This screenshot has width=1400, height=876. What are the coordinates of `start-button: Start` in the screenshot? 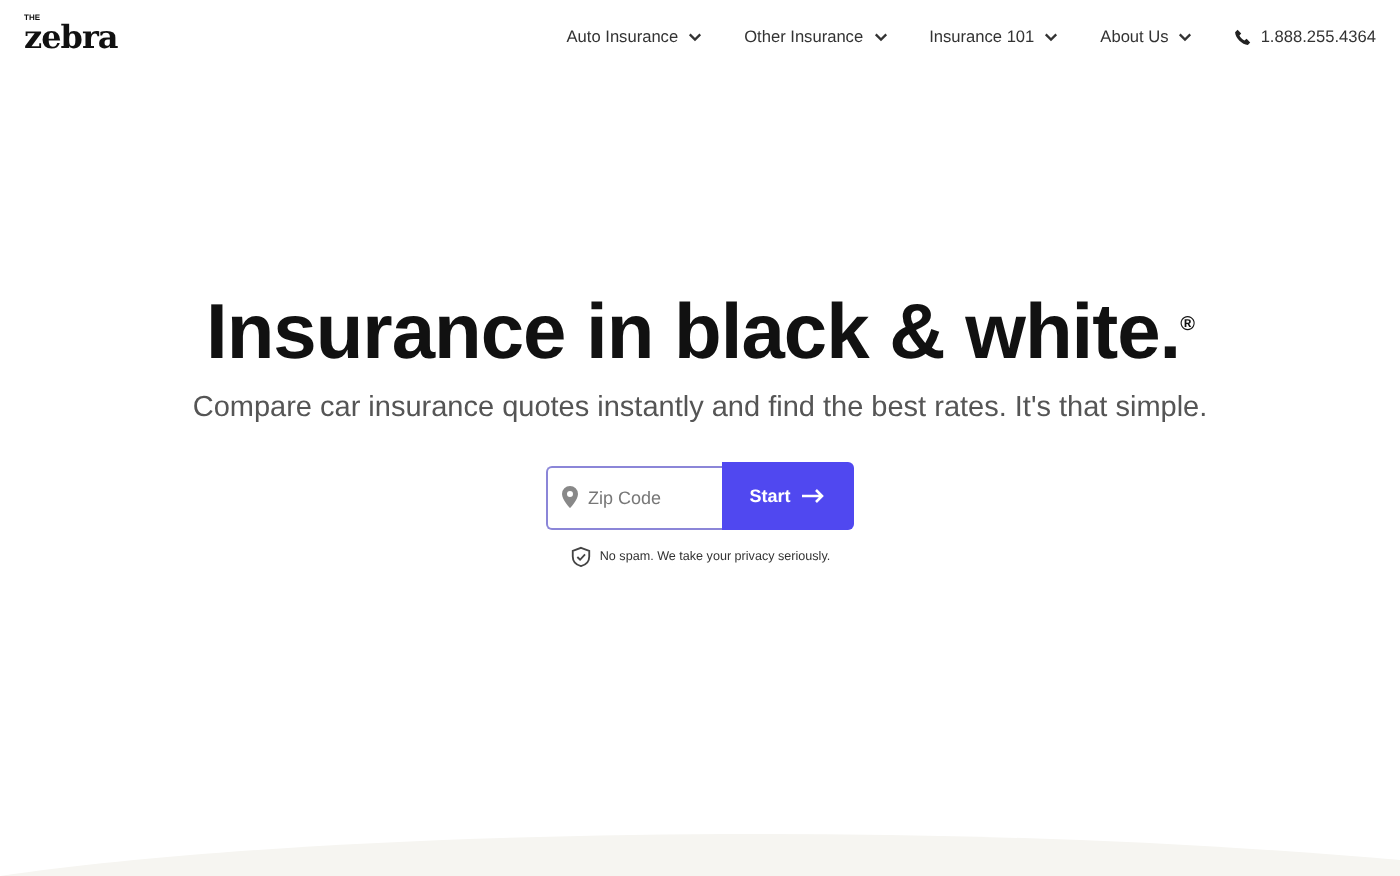 It's located at (788, 496).